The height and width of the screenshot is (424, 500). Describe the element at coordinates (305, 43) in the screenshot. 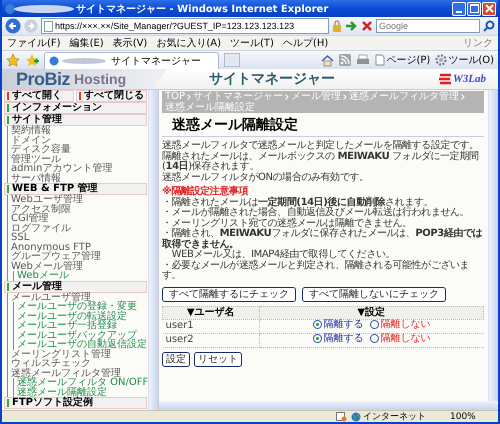

I see `menu-item: ヘルプ(H)` at that location.